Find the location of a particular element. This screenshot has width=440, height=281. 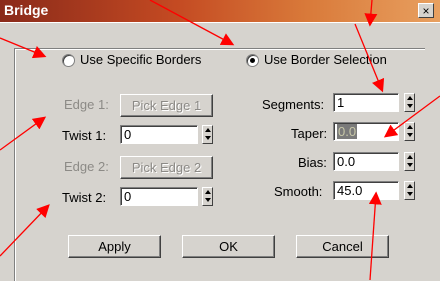

ok-button: OK is located at coordinates (228, 246).